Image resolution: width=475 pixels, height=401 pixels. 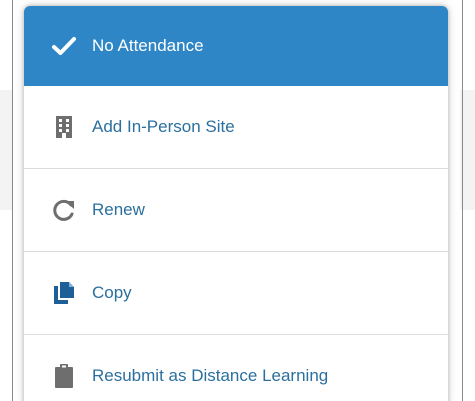 I want to click on menu-item-label: Add In-Person Site, so click(x=163, y=126).